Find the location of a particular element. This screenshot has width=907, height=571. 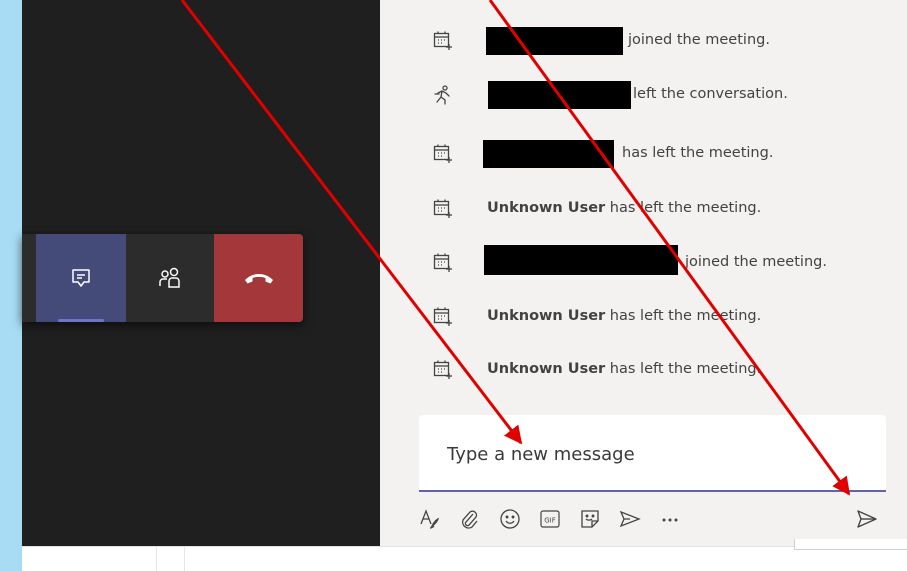

compose-toolbar: GIF is located at coordinates (652, 519).